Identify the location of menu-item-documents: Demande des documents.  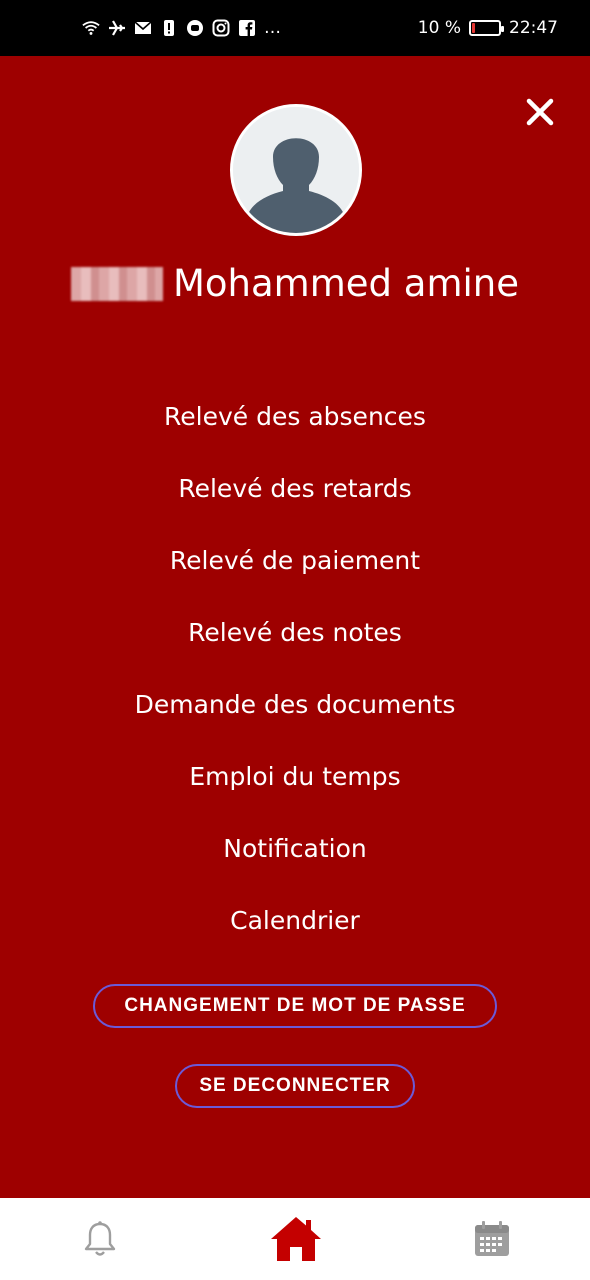
(295, 705).